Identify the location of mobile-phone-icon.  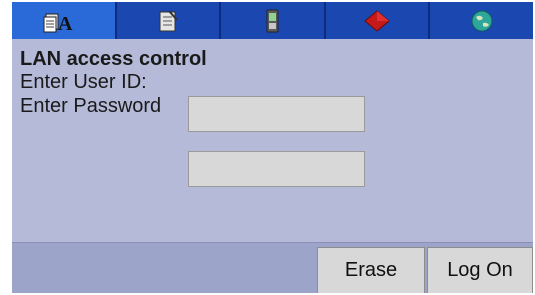
(272, 21).